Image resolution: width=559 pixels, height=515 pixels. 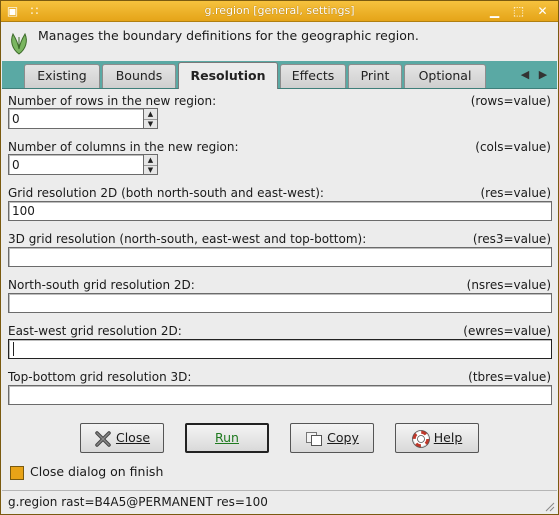 I want to click on run-button: Run, so click(x=227, y=438).